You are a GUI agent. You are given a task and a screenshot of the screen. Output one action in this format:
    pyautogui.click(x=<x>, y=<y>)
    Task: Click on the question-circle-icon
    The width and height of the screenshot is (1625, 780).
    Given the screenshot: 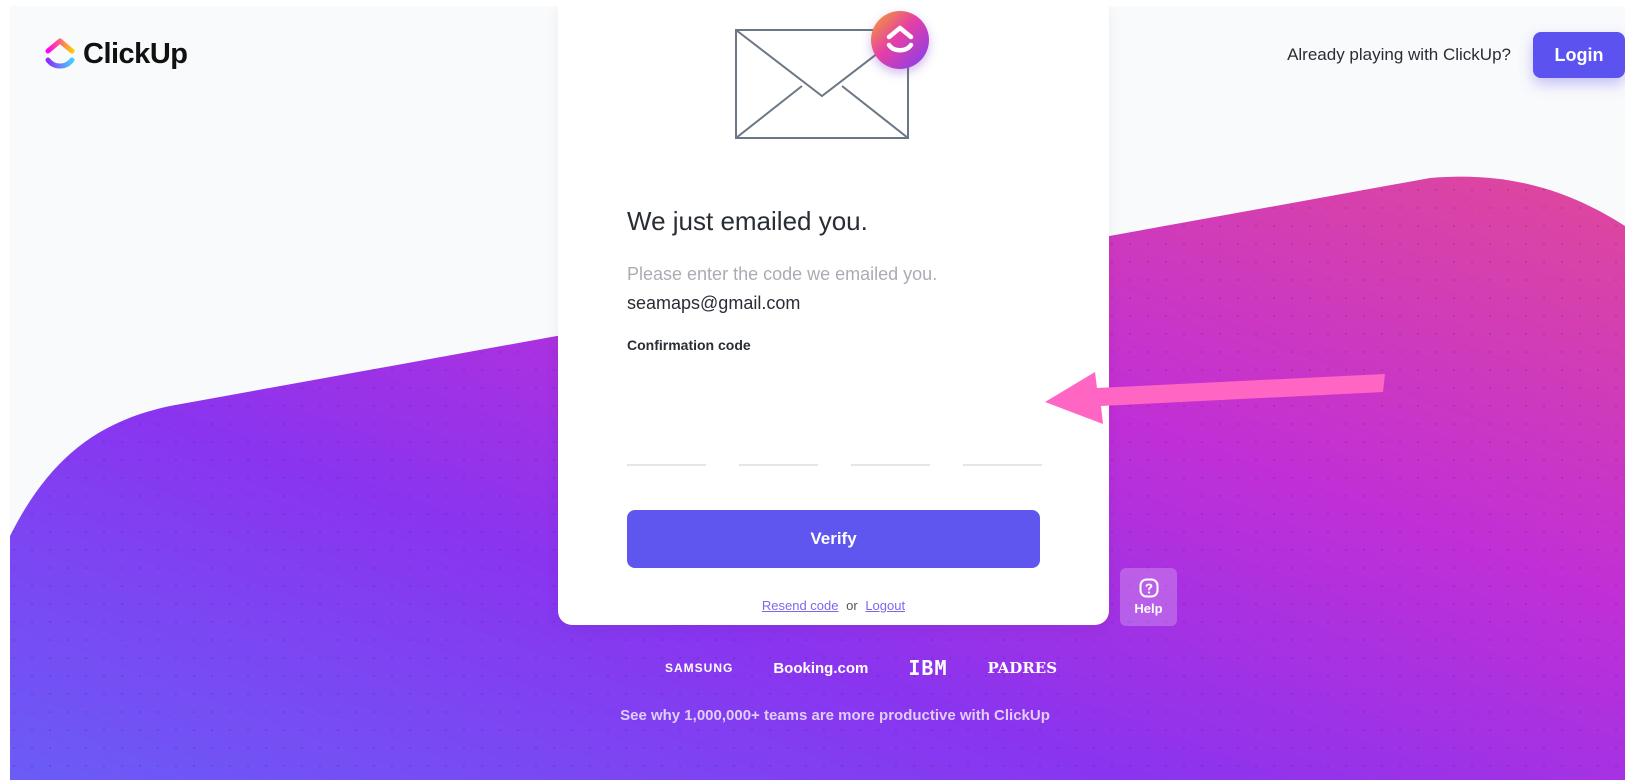 What is the action you would take?
    pyautogui.click(x=1148, y=588)
    